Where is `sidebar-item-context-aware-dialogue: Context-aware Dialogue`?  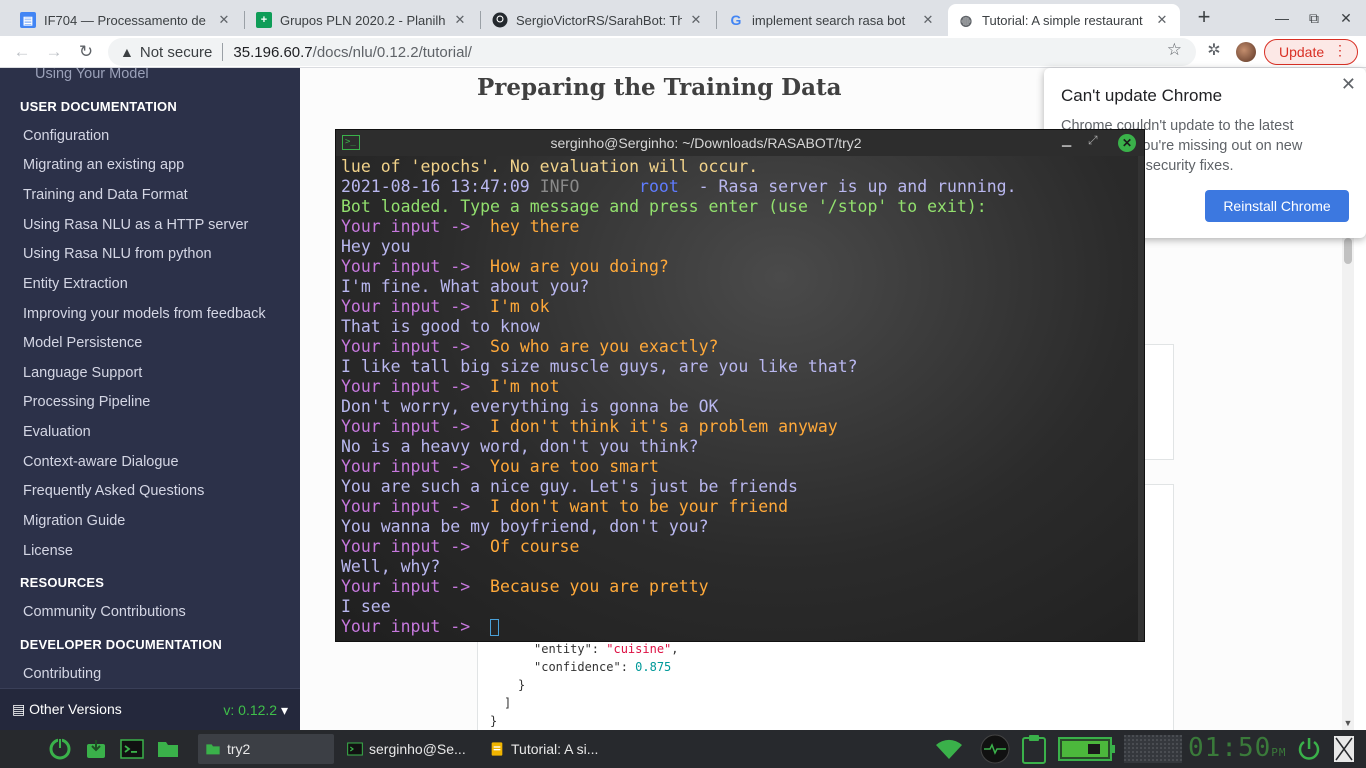
sidebar-item-context-aware-dialogue: Context-aware Dialogue is located at coordinates (101, 462).